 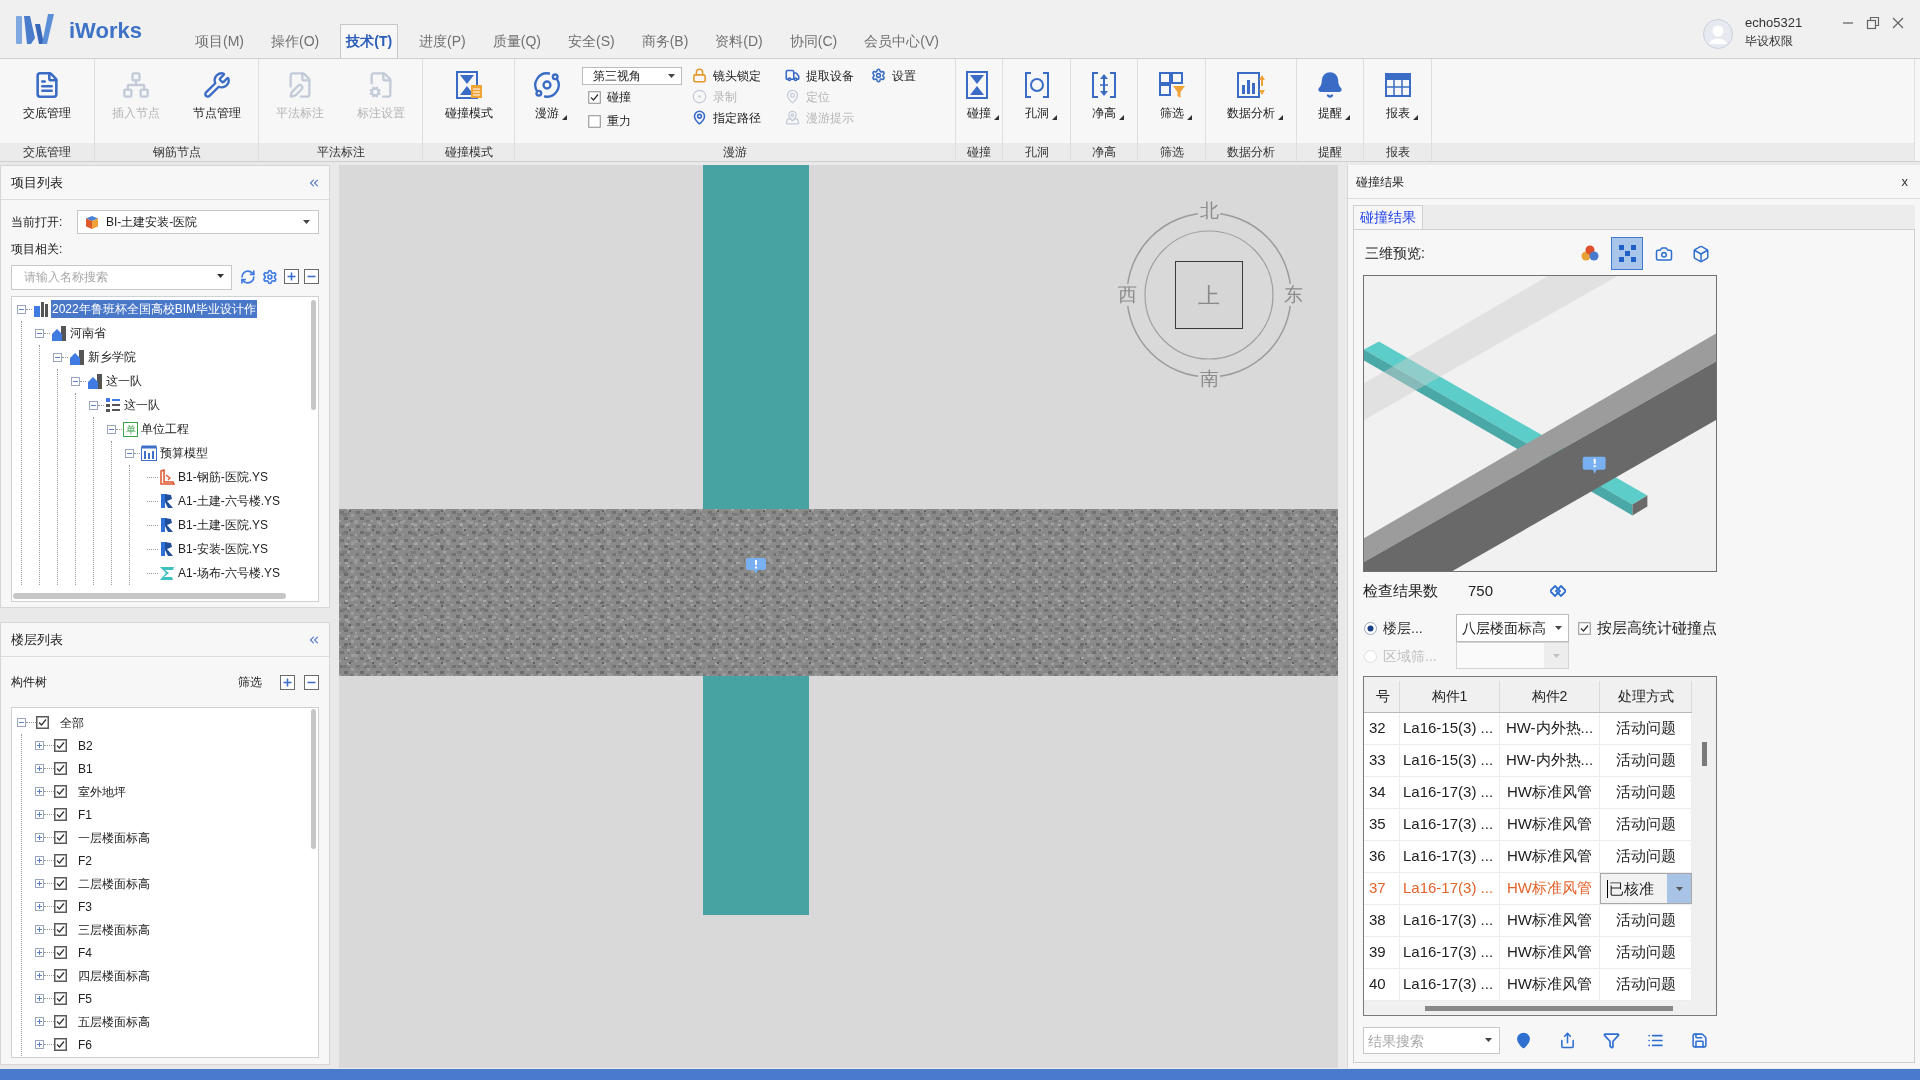 What do you see at coordinates (1646, 888) in the screenshot?
I see `status-dropdown: 已核准` at bounding box center [1646, 888].